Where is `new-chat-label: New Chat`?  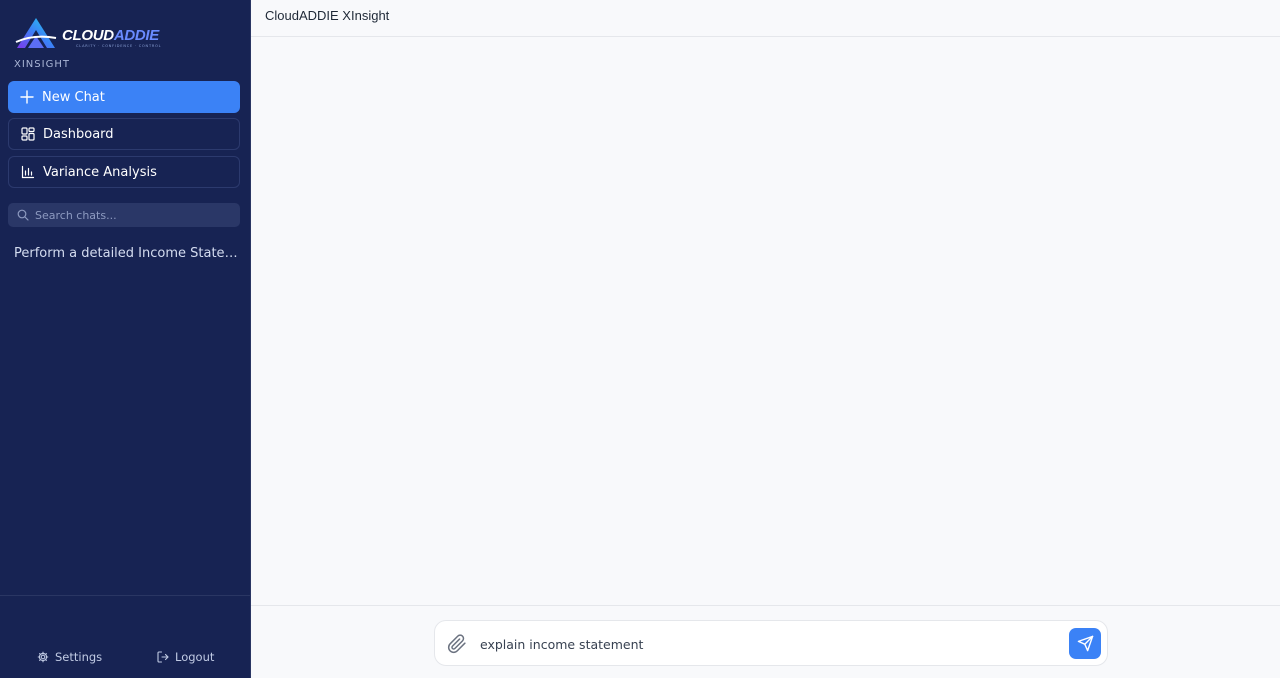 new-chat-label: New Chat is located at coordinates (73, 97).